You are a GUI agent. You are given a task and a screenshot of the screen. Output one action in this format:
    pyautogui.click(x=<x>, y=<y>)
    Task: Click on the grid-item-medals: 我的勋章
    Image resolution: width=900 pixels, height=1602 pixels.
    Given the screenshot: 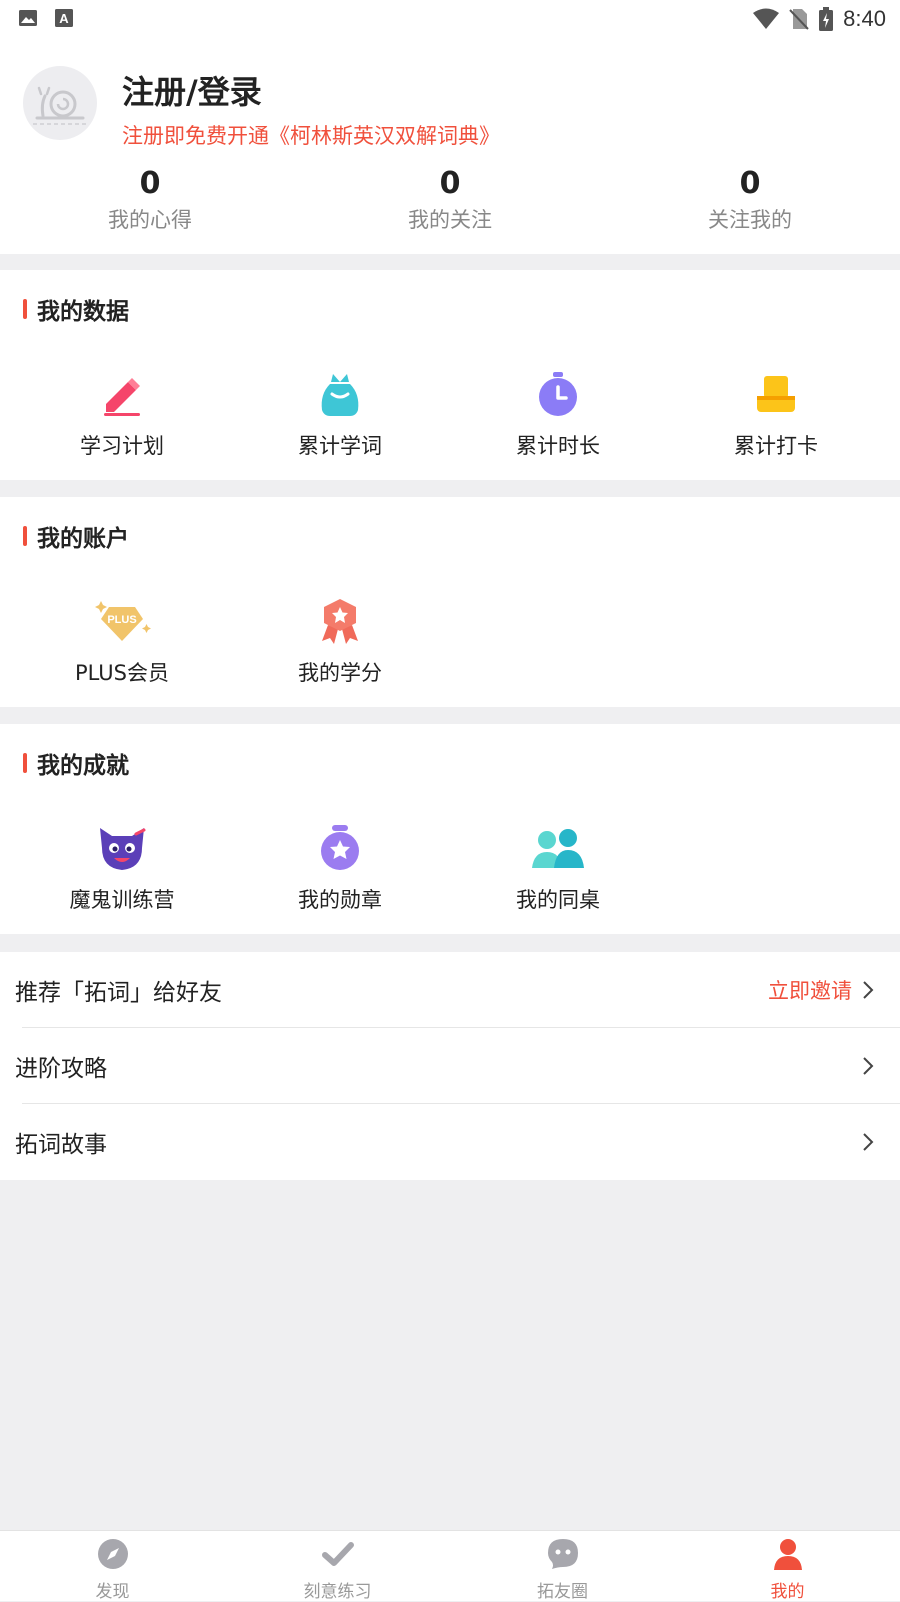 What is the action you would take?
    pyautogui.click(x=340, y=869)
    